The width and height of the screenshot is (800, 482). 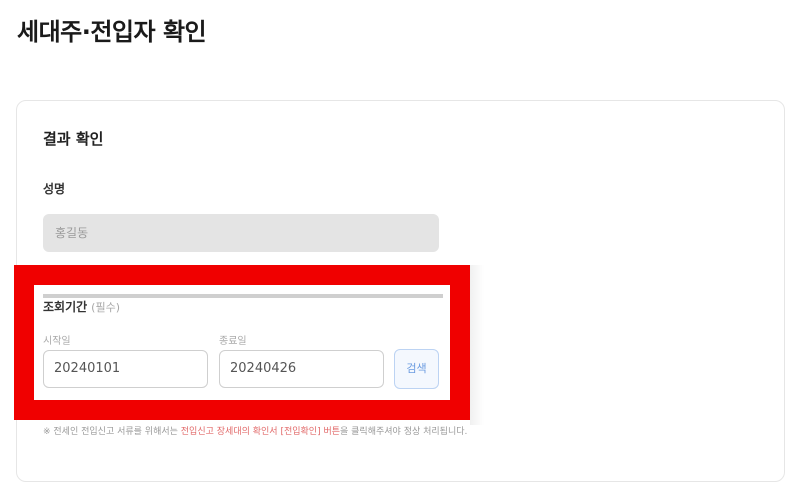 What do you see at coordinates (301, 369) in the screenshot?
I see `end-date-input: 20240426` at bounding box center [301, 369].